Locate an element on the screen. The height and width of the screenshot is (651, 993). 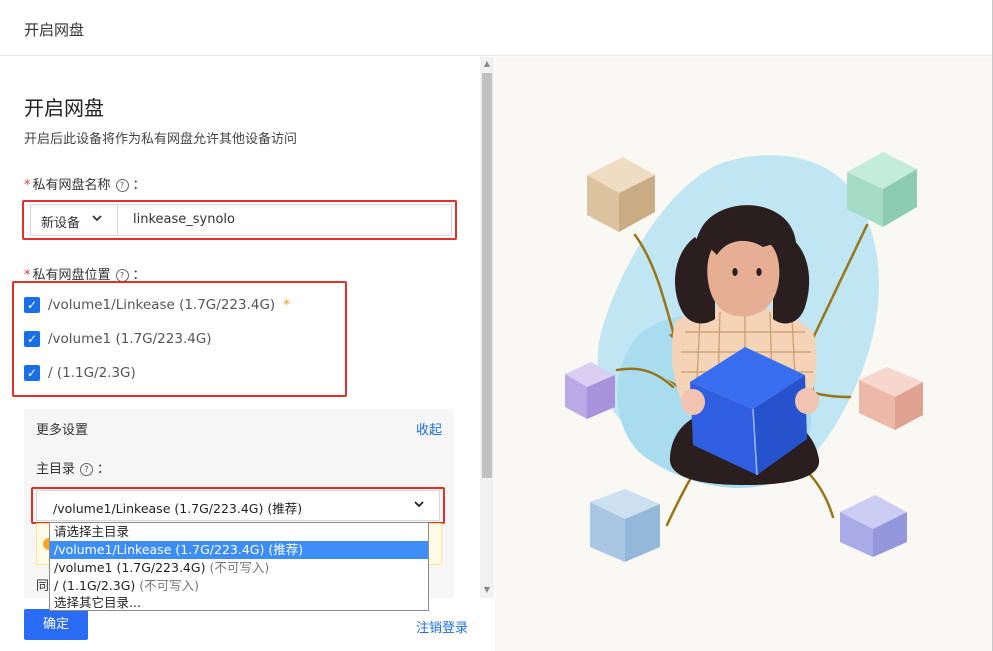
dropdown-option-selected: /volume1/Linkease (1.7G/223.4G) (推荐) is located at coordinates (239, 550).